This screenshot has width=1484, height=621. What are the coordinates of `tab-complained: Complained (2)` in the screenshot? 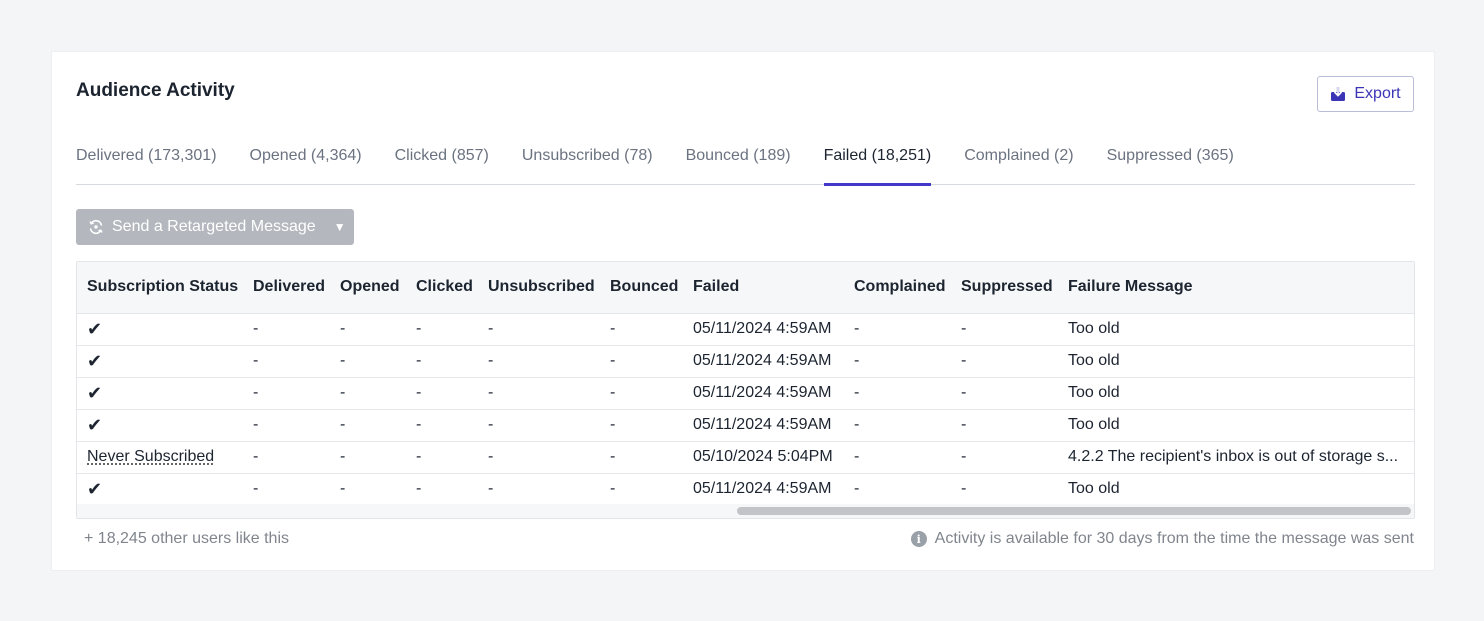 It's located at (1018, 159).